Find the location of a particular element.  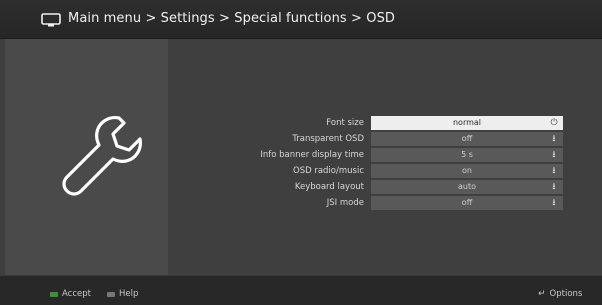

setting-value: auto is located at coordinates (466, 186).